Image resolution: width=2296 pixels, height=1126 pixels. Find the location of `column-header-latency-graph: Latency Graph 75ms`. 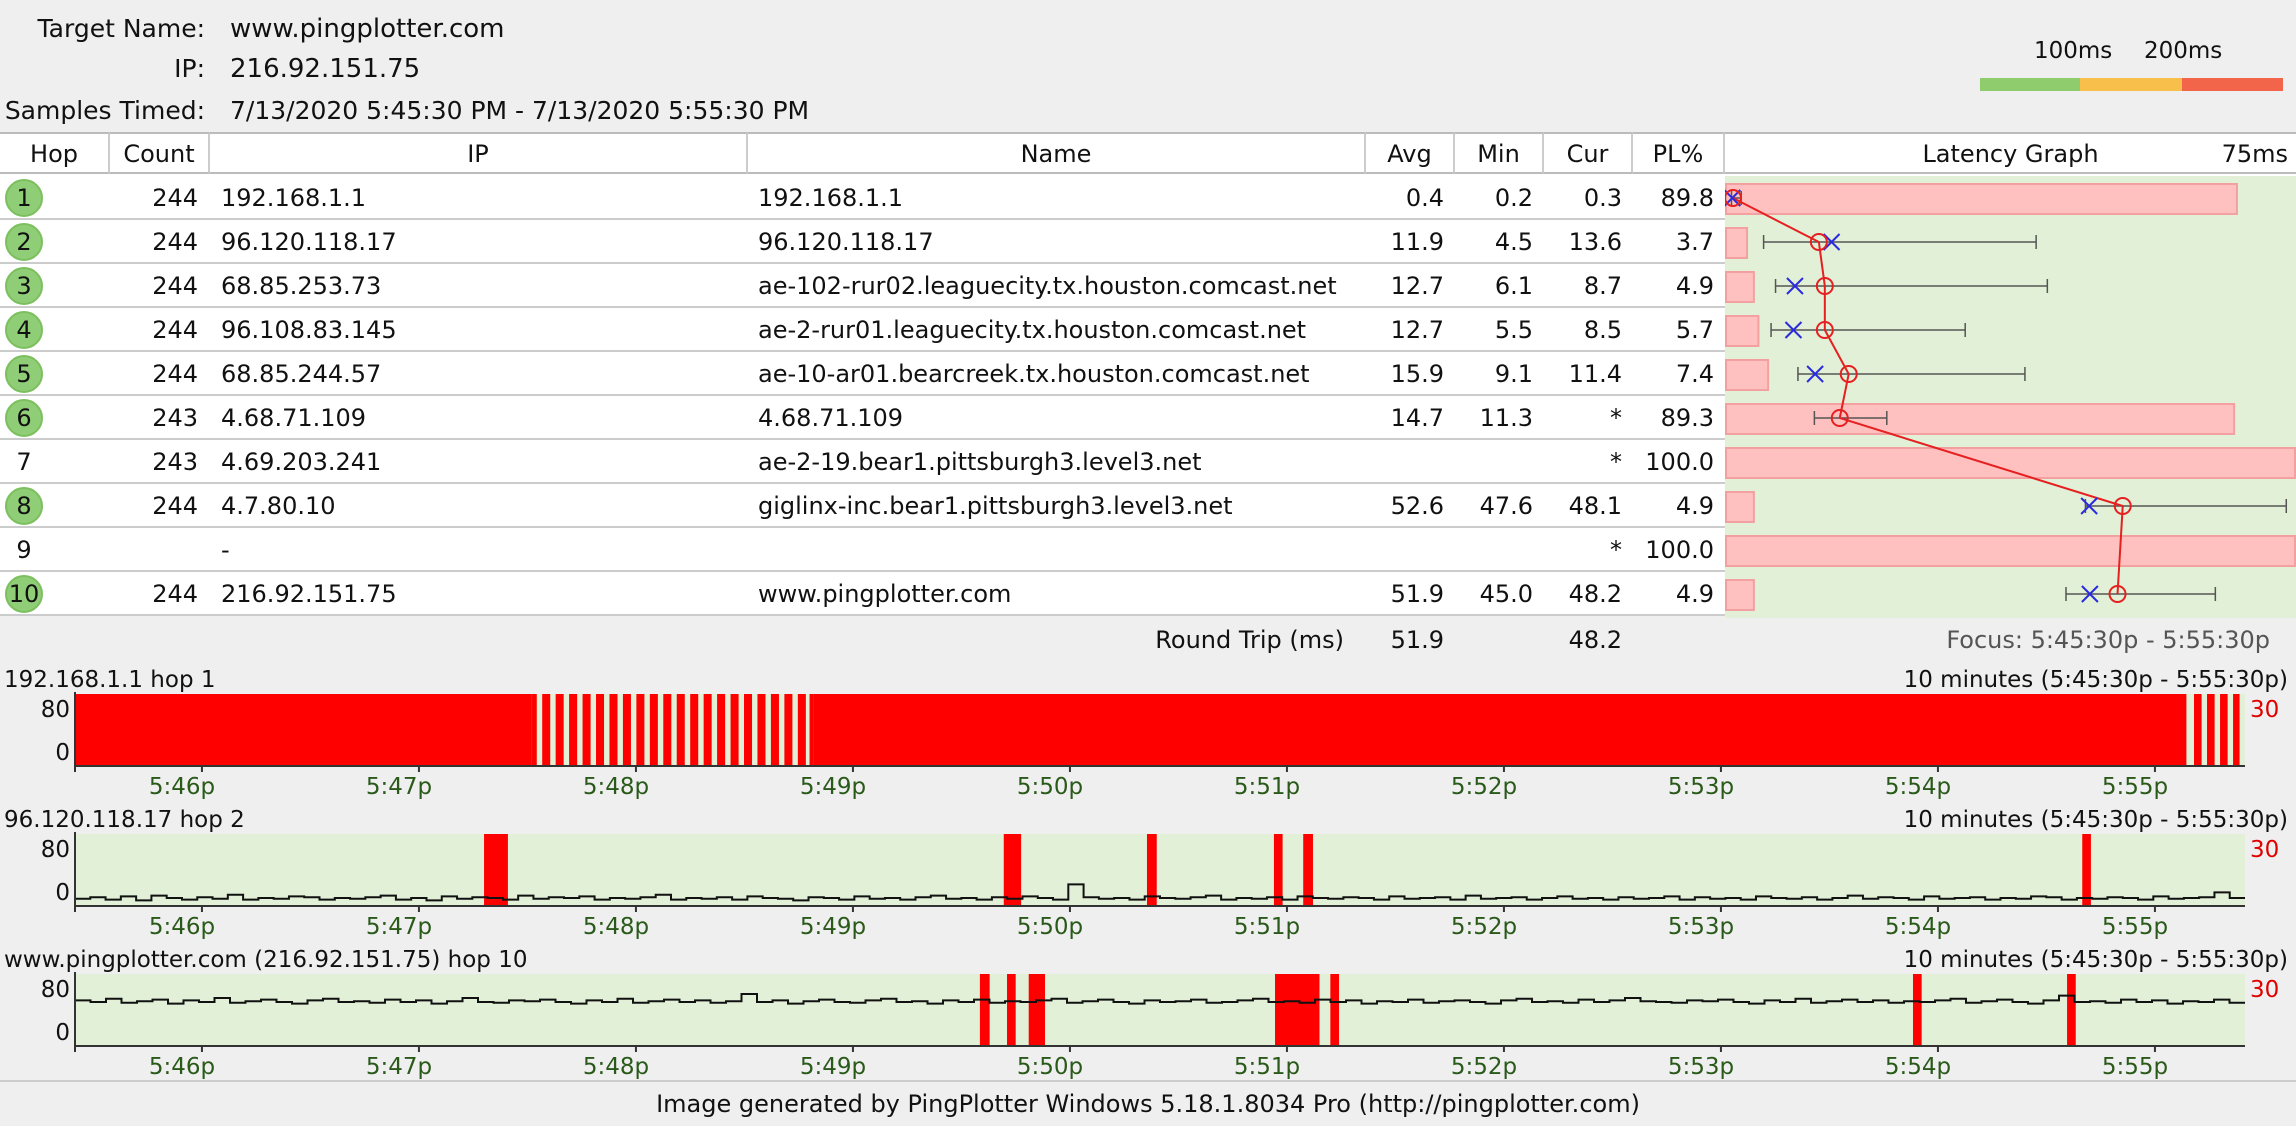

column-header-latency-graph: Latency Graph 75ms is located at coordinates (2010, 153).